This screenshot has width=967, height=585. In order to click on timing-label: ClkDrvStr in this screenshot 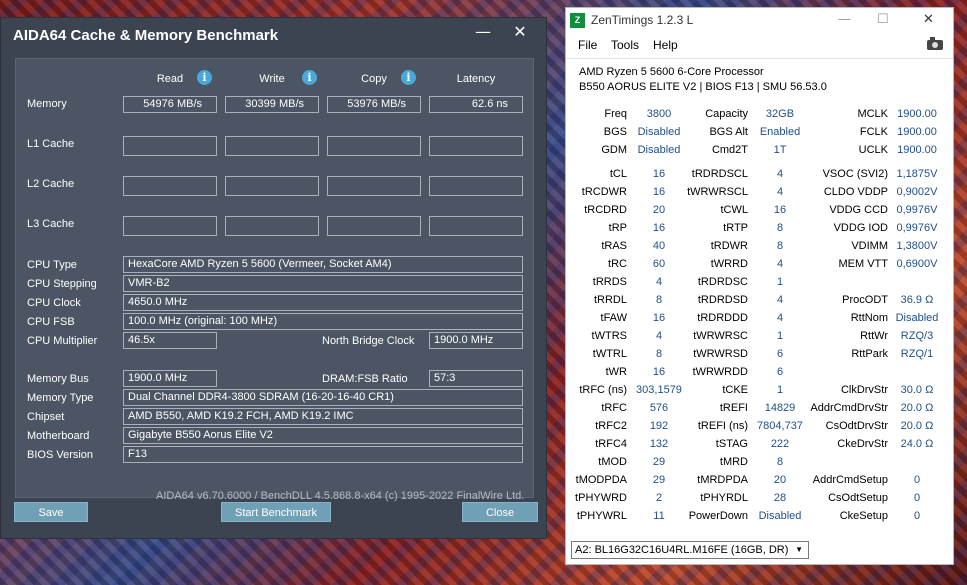, I will do `click(864, 390)`.